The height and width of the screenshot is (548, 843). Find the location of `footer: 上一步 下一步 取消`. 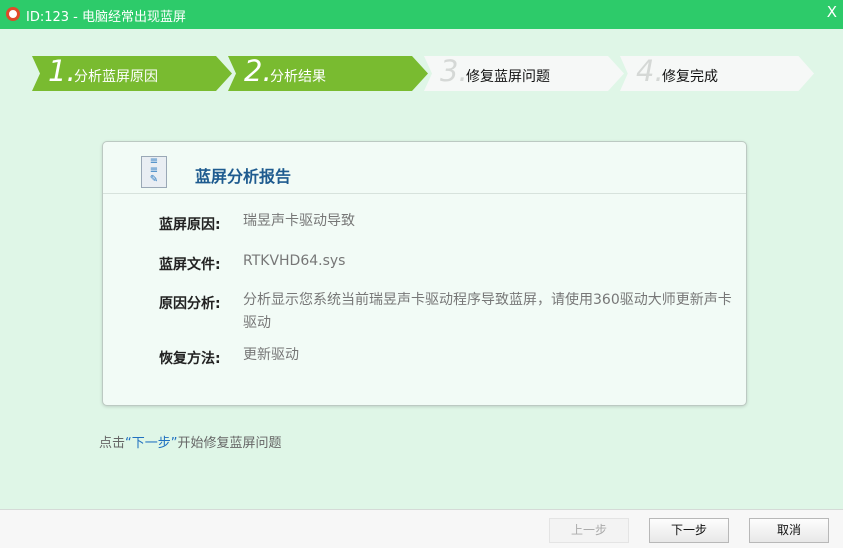

footer: 上一步 下一步 取消 is located at coordinates (421, 528).